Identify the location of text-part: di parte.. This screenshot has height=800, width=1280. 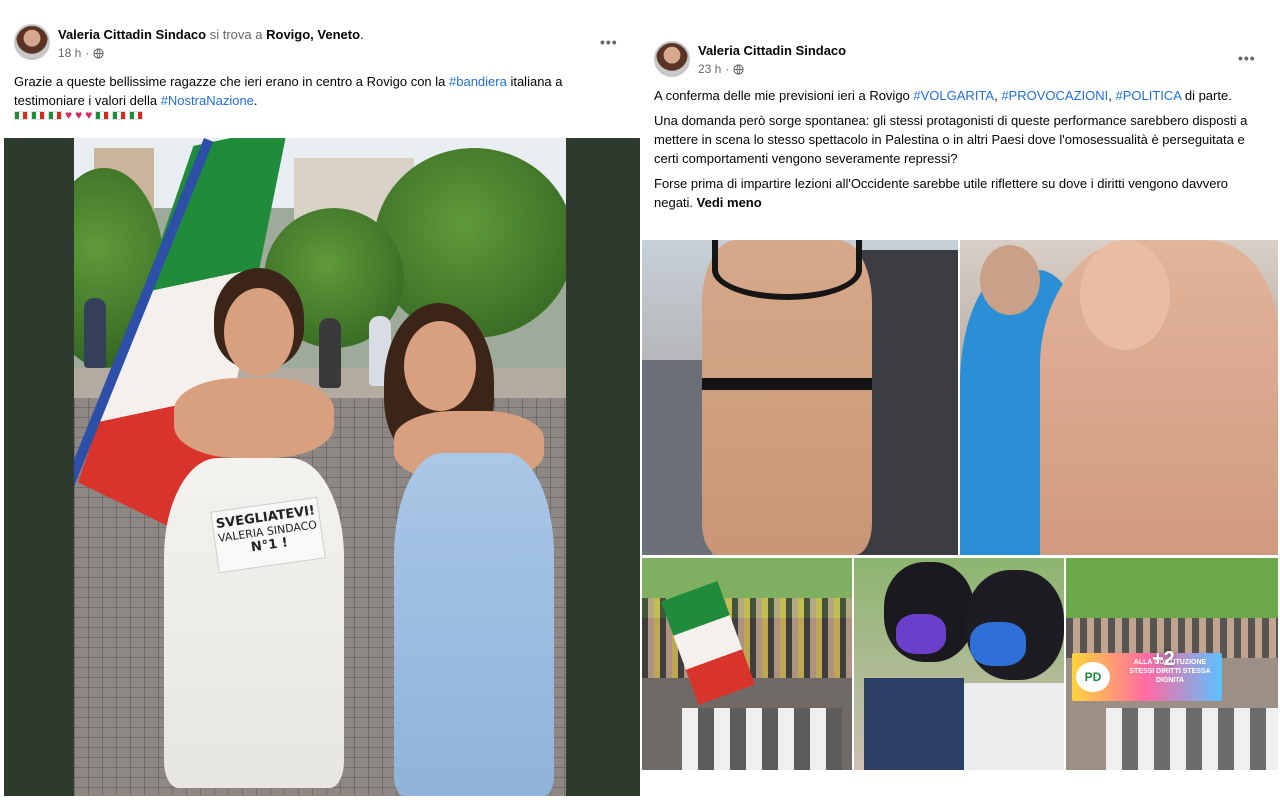
(1206, 95).